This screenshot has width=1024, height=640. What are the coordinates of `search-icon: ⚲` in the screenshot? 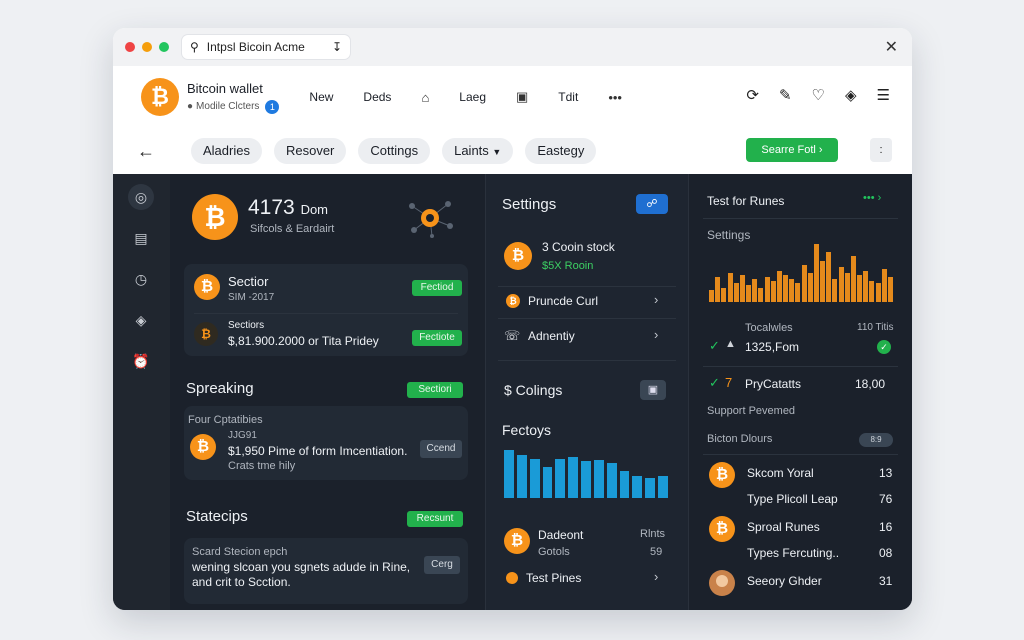 It's located at (194, 47).